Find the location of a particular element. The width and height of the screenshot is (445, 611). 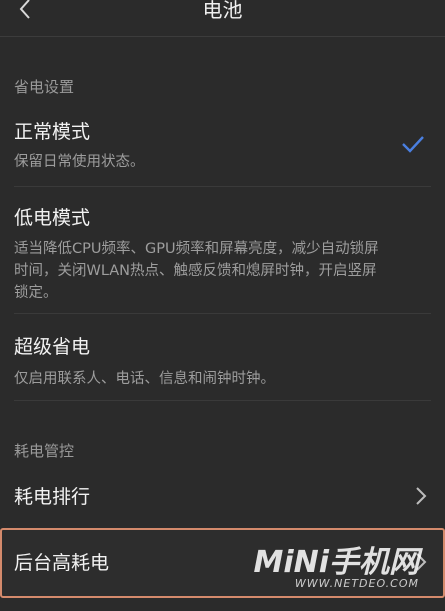

option-low-power-mode-title: 低电模式 is located at coordinates (52, 218).